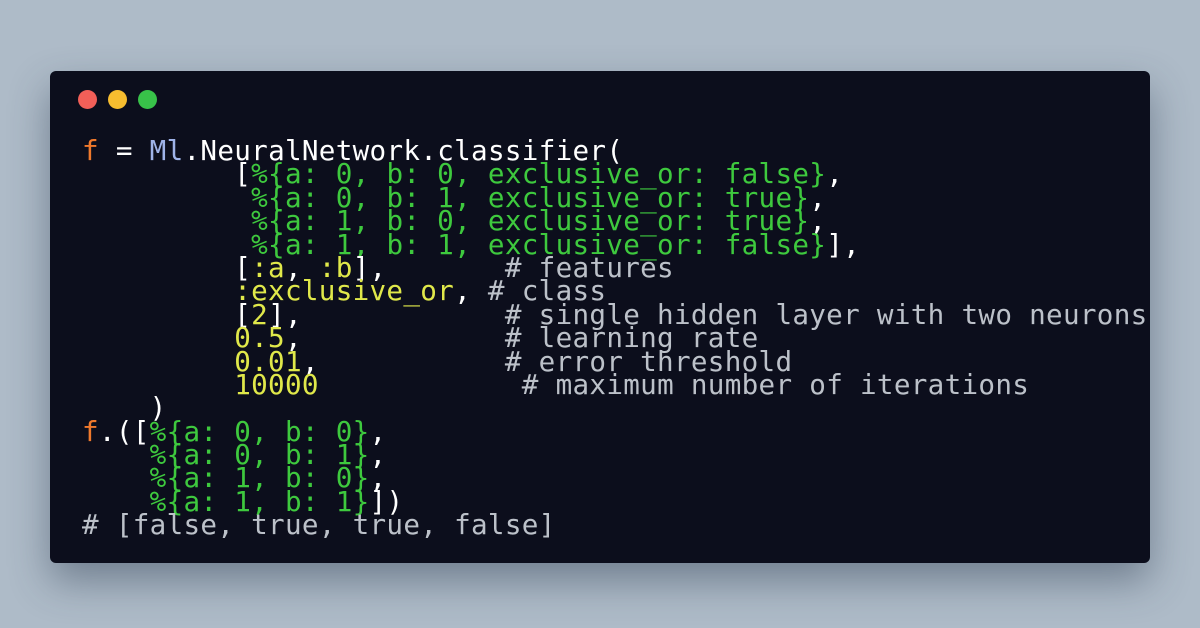 The width and height of the screenshot is (1200, 628). I want to click on code-token-punct: ,, so click(835, 174).